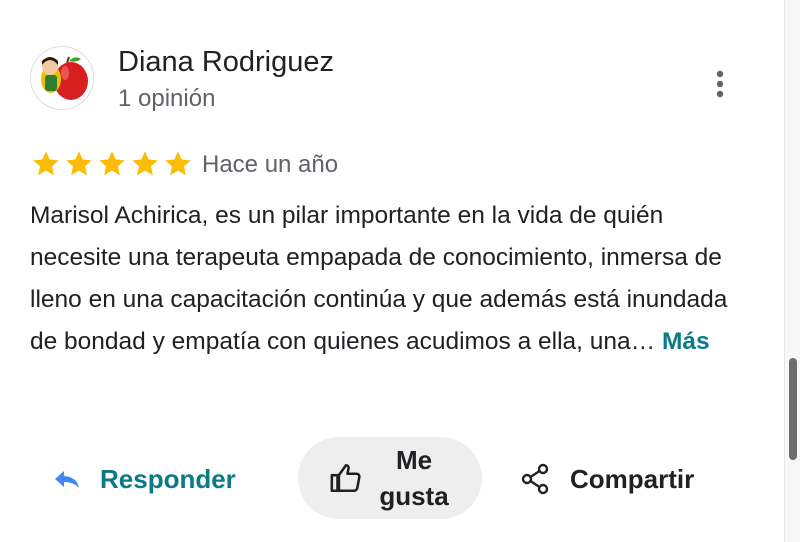 The height and width of the screenshot is (542, 800). What do you see at coordinates (793, 409) in the screenshot?
I see `scrollbar-thumb` at bounding box center [793, 409].